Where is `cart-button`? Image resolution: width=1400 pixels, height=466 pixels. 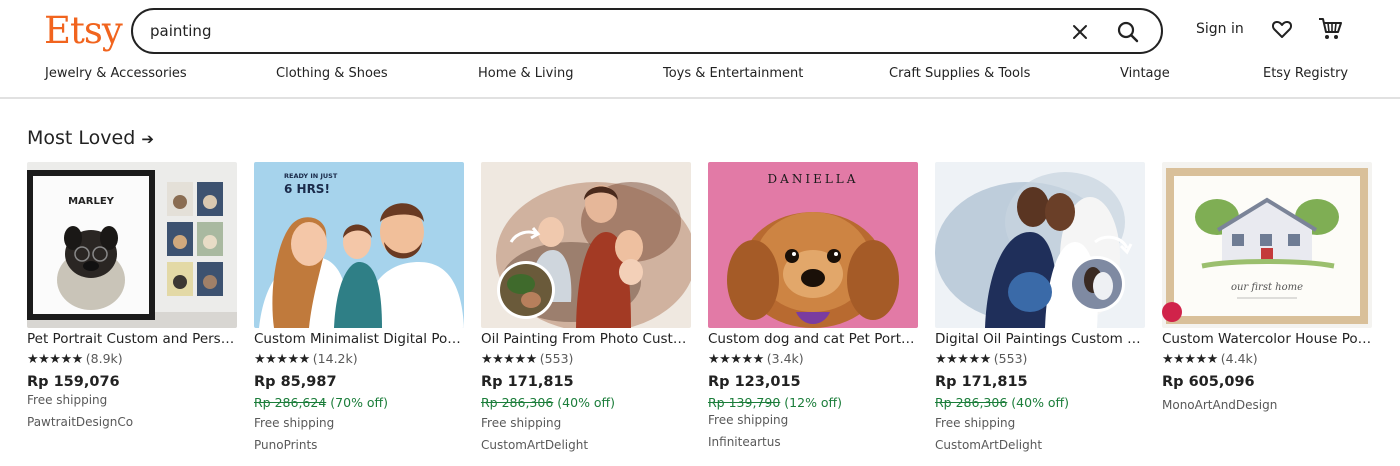 cart-button is located at coordinates (1330, 28).